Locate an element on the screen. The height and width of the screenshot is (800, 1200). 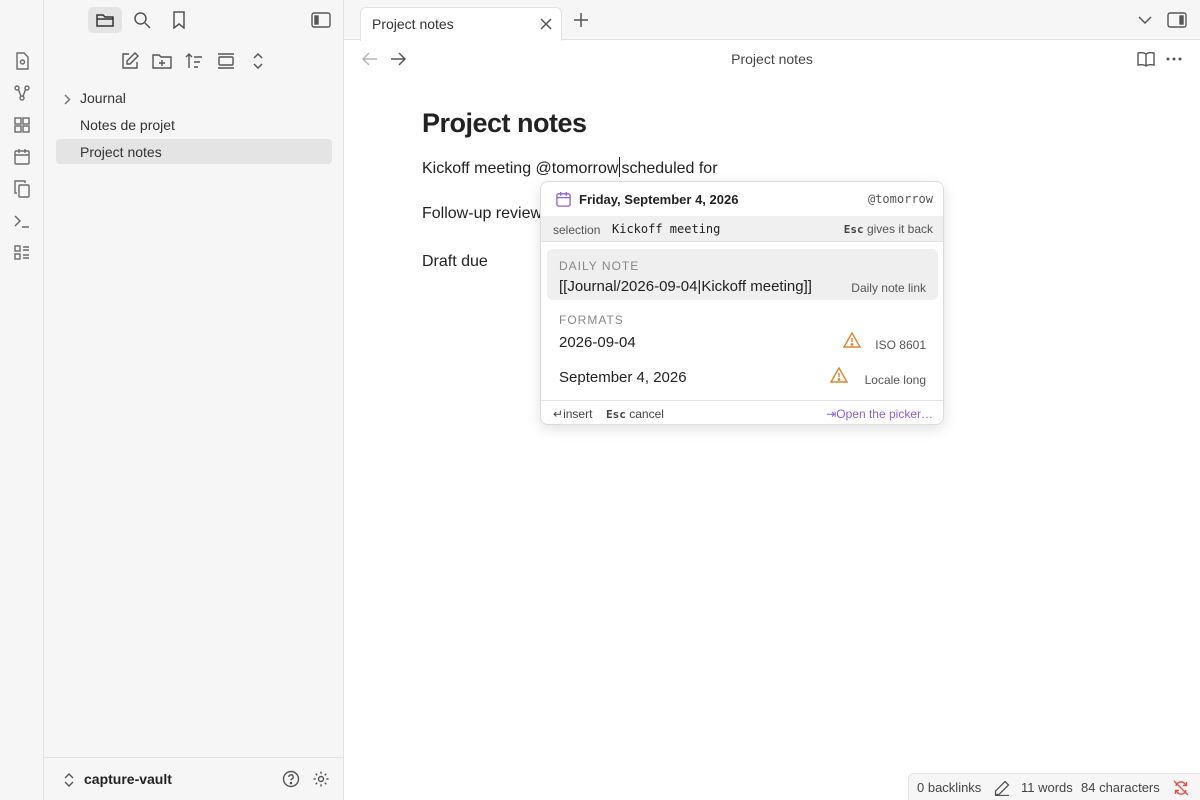
chevron-right-icon is located at coordinates (67, 100).